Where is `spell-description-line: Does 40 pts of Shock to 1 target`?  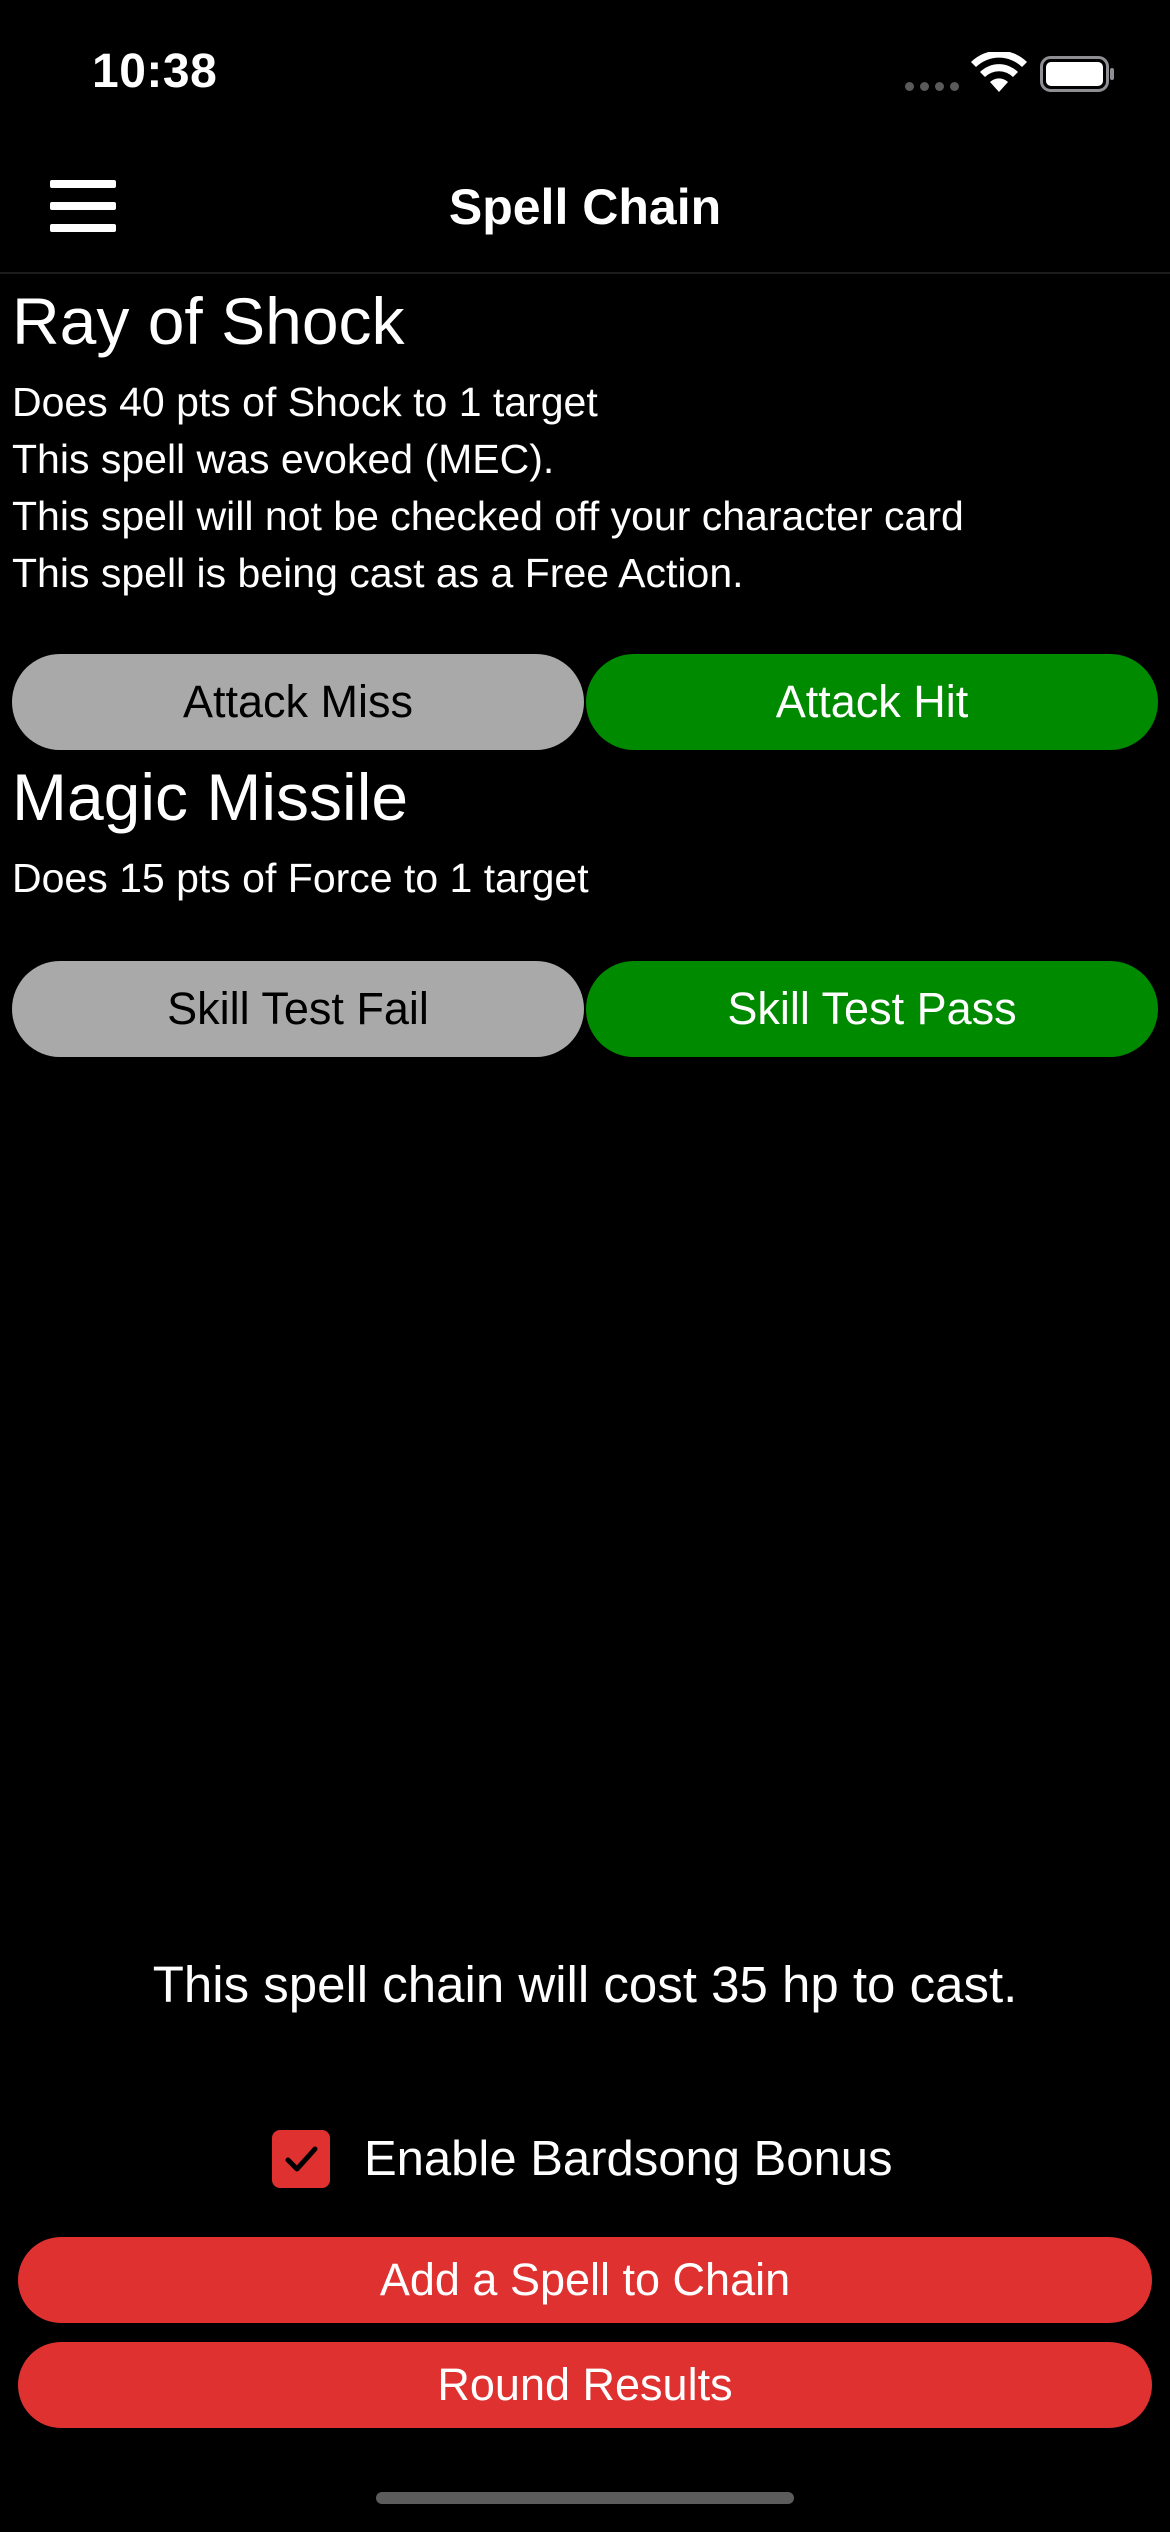 spell-description-line: Does 40 pts of Shock to 1 target is located at coordinates (305, 402).